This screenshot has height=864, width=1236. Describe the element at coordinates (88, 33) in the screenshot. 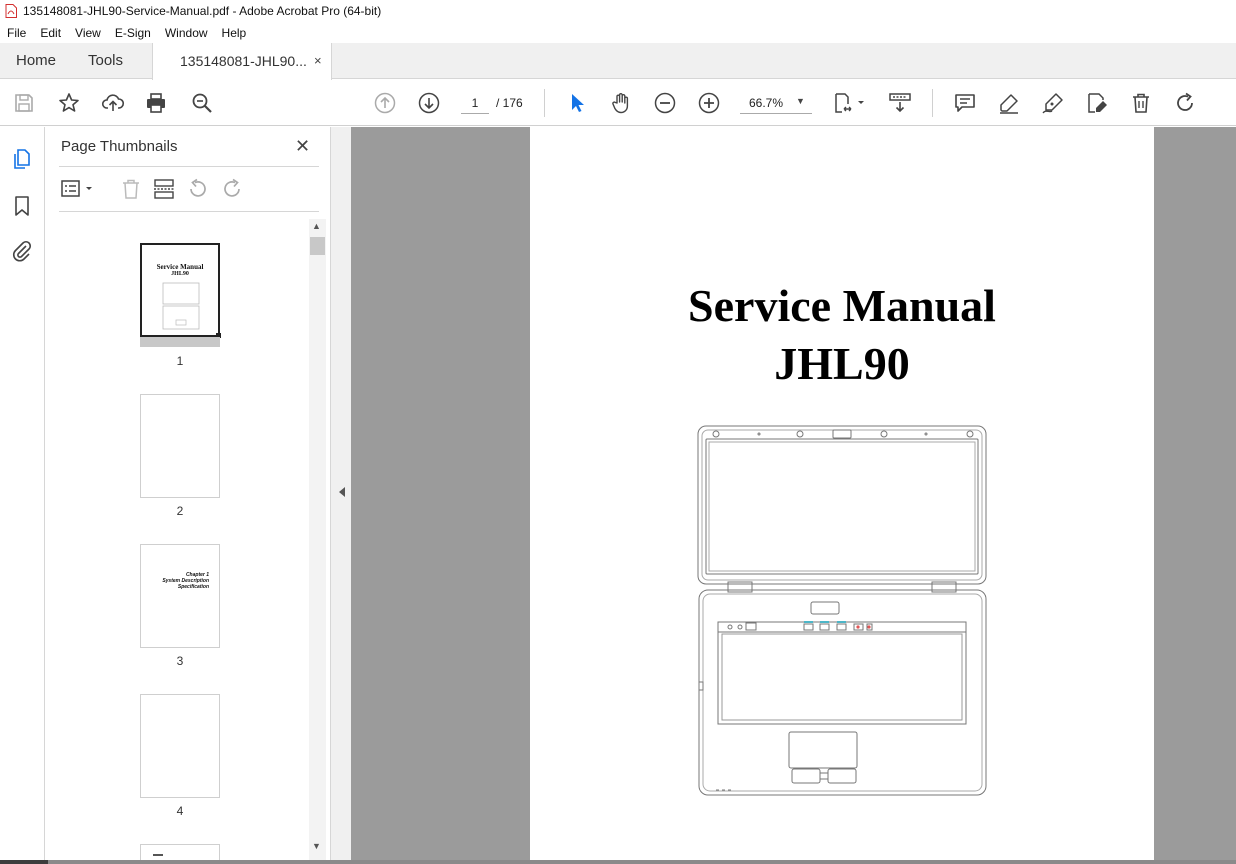

I see `menu-view: View` at that location.